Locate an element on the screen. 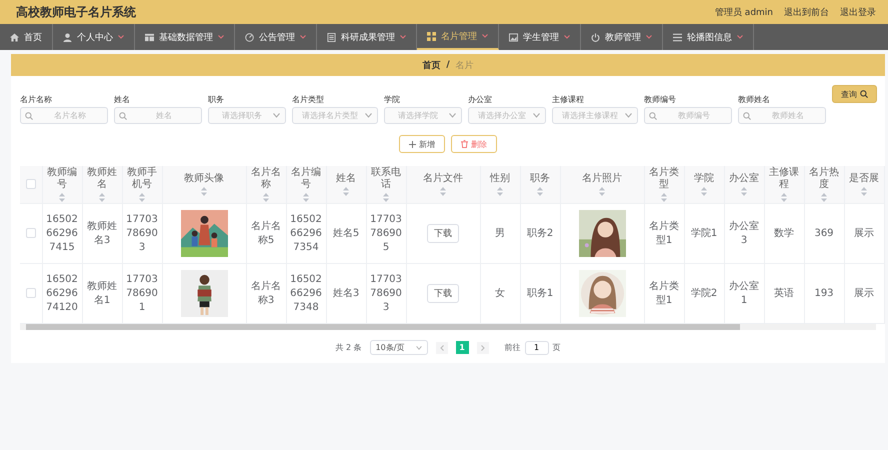 The image size is (888, 450). table-cell: 女 is located at coordinates (500, 293).